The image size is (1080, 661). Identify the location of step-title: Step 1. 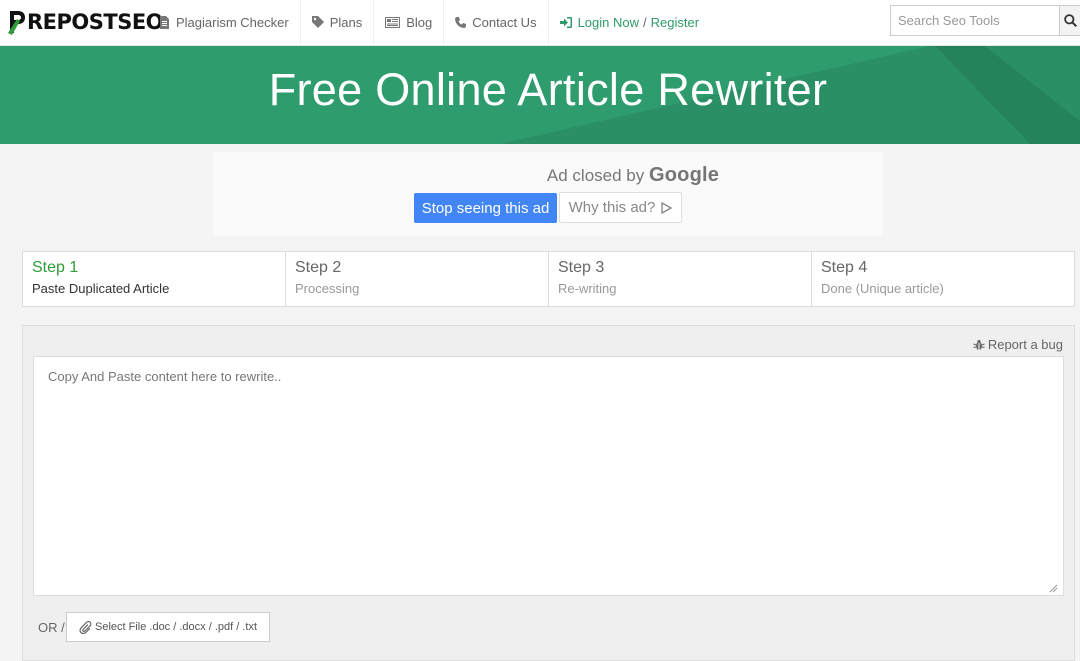
(55, 267).